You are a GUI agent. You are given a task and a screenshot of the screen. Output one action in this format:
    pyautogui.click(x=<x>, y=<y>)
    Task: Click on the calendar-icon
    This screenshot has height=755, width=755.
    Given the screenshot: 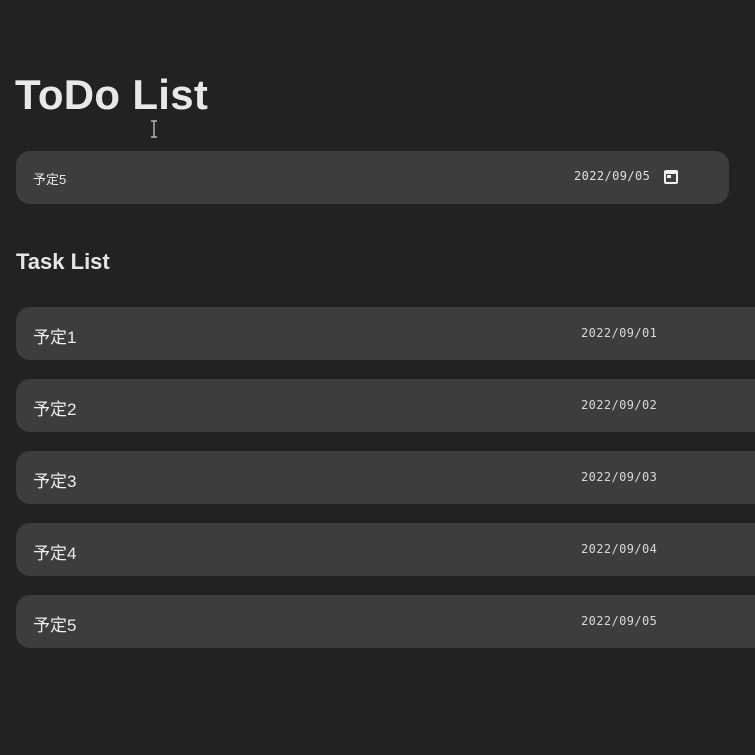 What is the action you would take?
    pyautogui.click(x=671, y=177)
    